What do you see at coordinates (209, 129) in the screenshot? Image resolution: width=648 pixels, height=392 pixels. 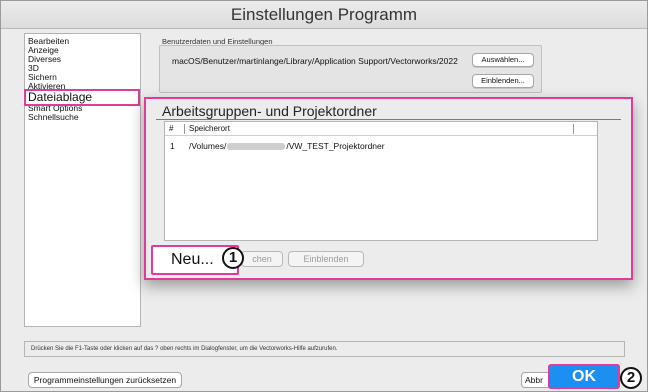 I see `column-header-location: Speicherort` at bounding box center [209, 129].